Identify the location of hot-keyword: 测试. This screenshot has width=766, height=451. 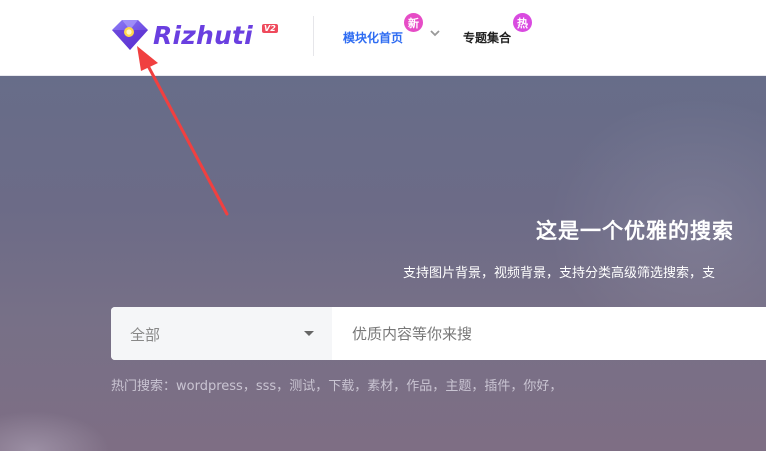
(302, 386).